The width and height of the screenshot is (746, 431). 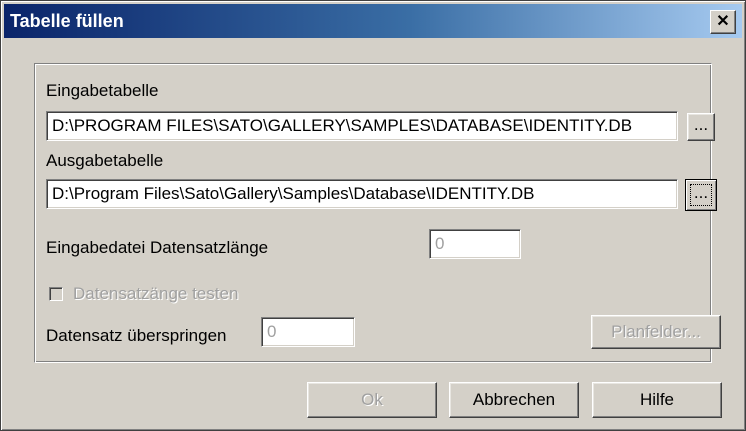 What do you see at coordinates (373, 21) in the screenshot?
I see `title-bar: Tabelle füllen ✕` at bounding box center [373, 21].